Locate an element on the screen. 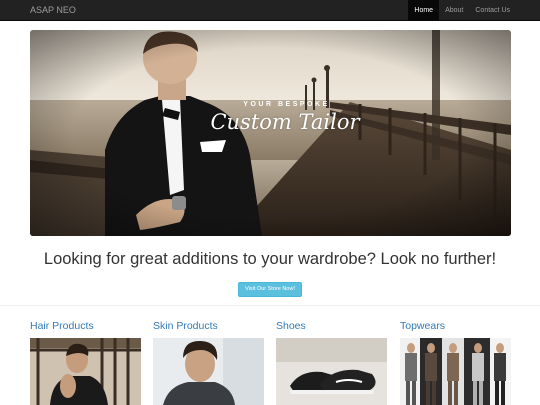 The width and height of the screenshot is (540, 405). section-divider is located at coordinates (270, 305).